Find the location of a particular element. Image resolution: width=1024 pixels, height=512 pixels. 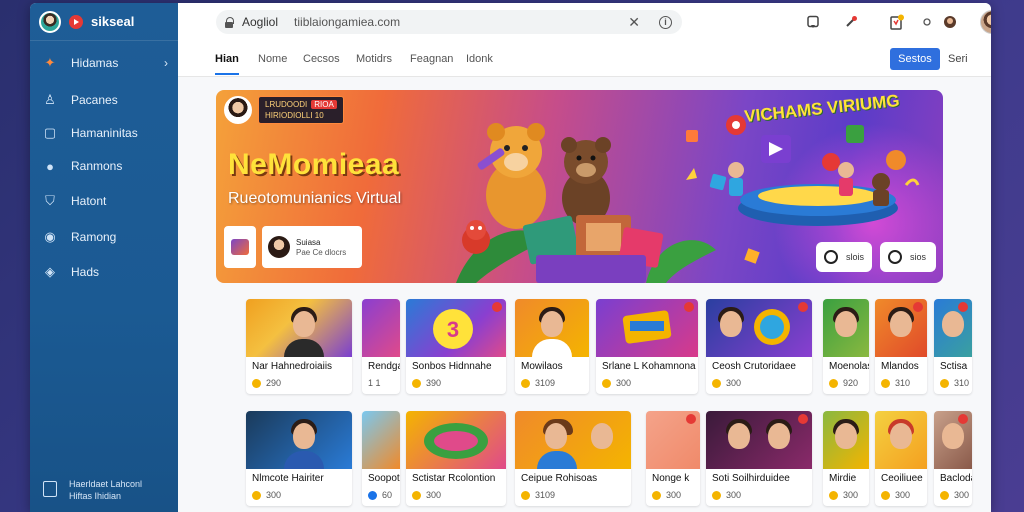

card-title: Soti Soilhirduidee is located at coordinates (751, 478).